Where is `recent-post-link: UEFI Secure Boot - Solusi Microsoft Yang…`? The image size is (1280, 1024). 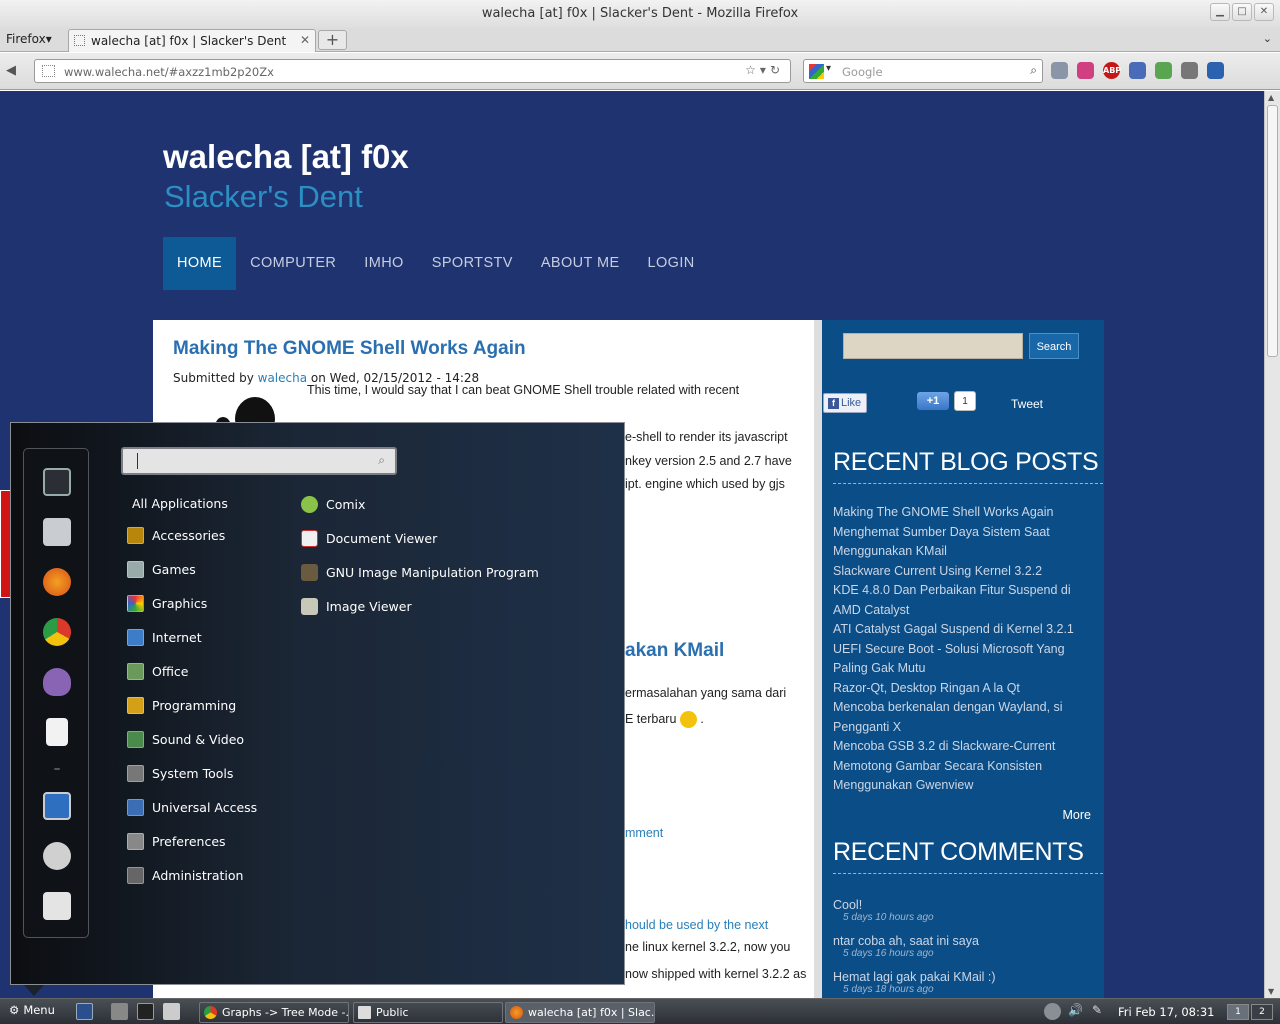
recent-post-link: UEFI Secure Boot - Solusi Microsoft Yang… is located at coordinates (965, 659).